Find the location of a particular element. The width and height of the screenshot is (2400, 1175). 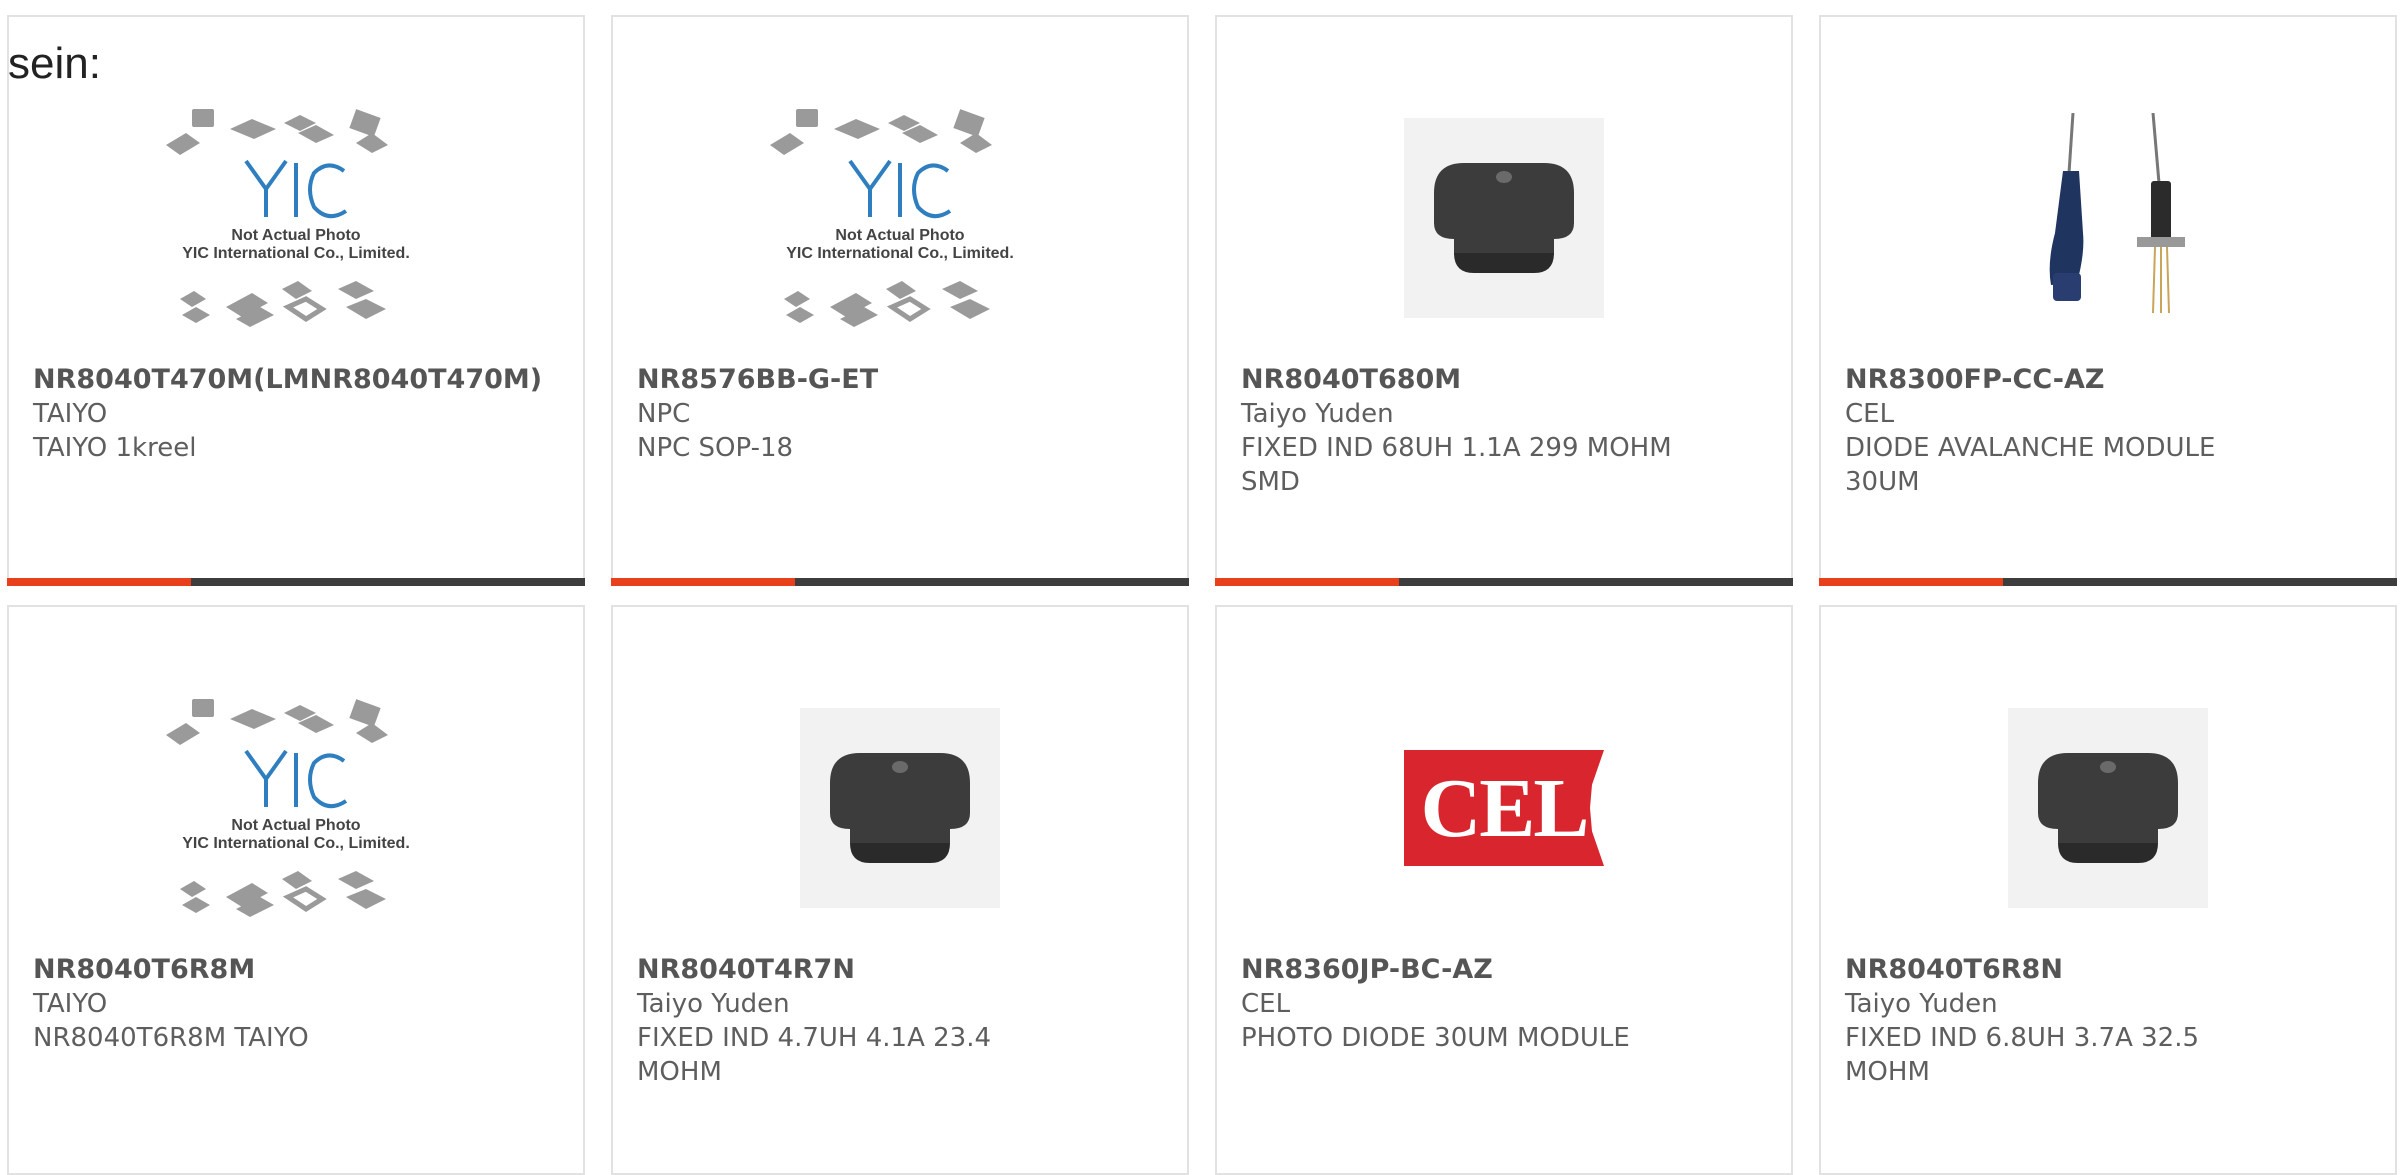

description: TAIYO 1kreel is located at coordinates (115, 448).